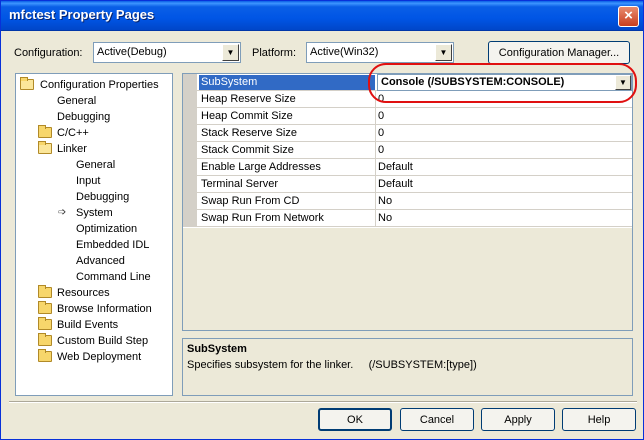 This screenshot has height=440, width=644. What do you see at coordinates (380, 52) in the screenshot?
I see `platform-dropdown: Active(Win32) ▼` at bounding box center [380, 52].